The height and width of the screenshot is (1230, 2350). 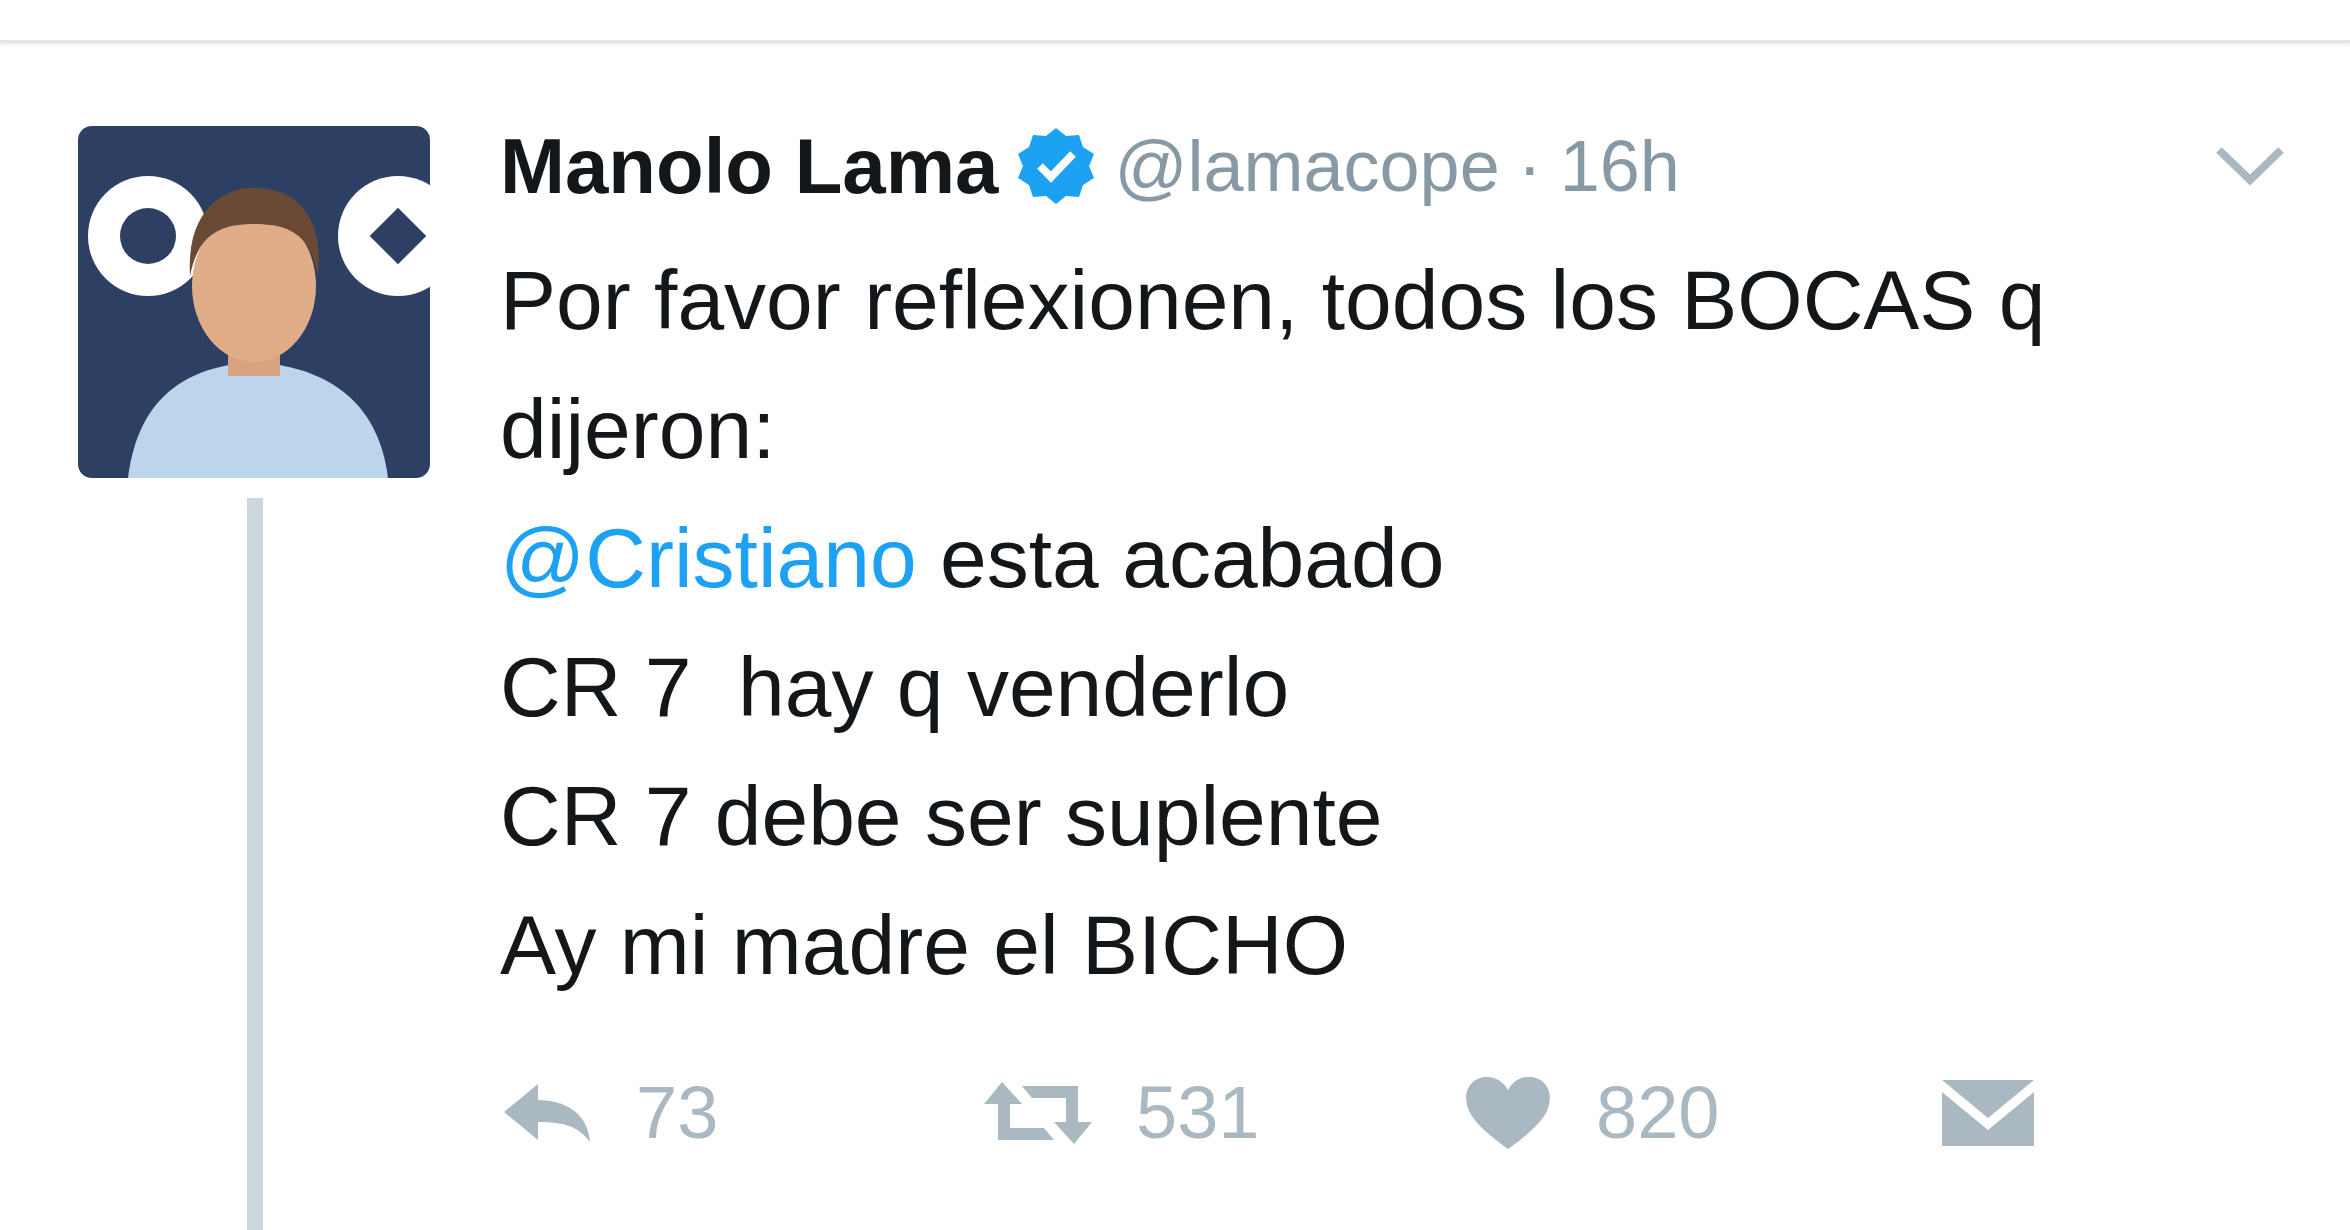 I want to click on author-name: Manolo Lama, so click(x=749, y=166).